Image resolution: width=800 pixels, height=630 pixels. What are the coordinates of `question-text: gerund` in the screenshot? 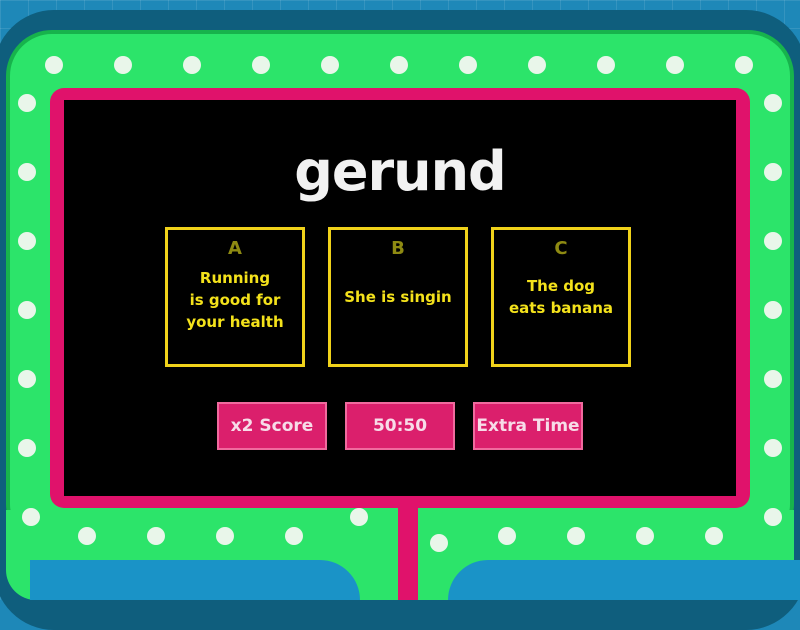 It's located at (400, 171).